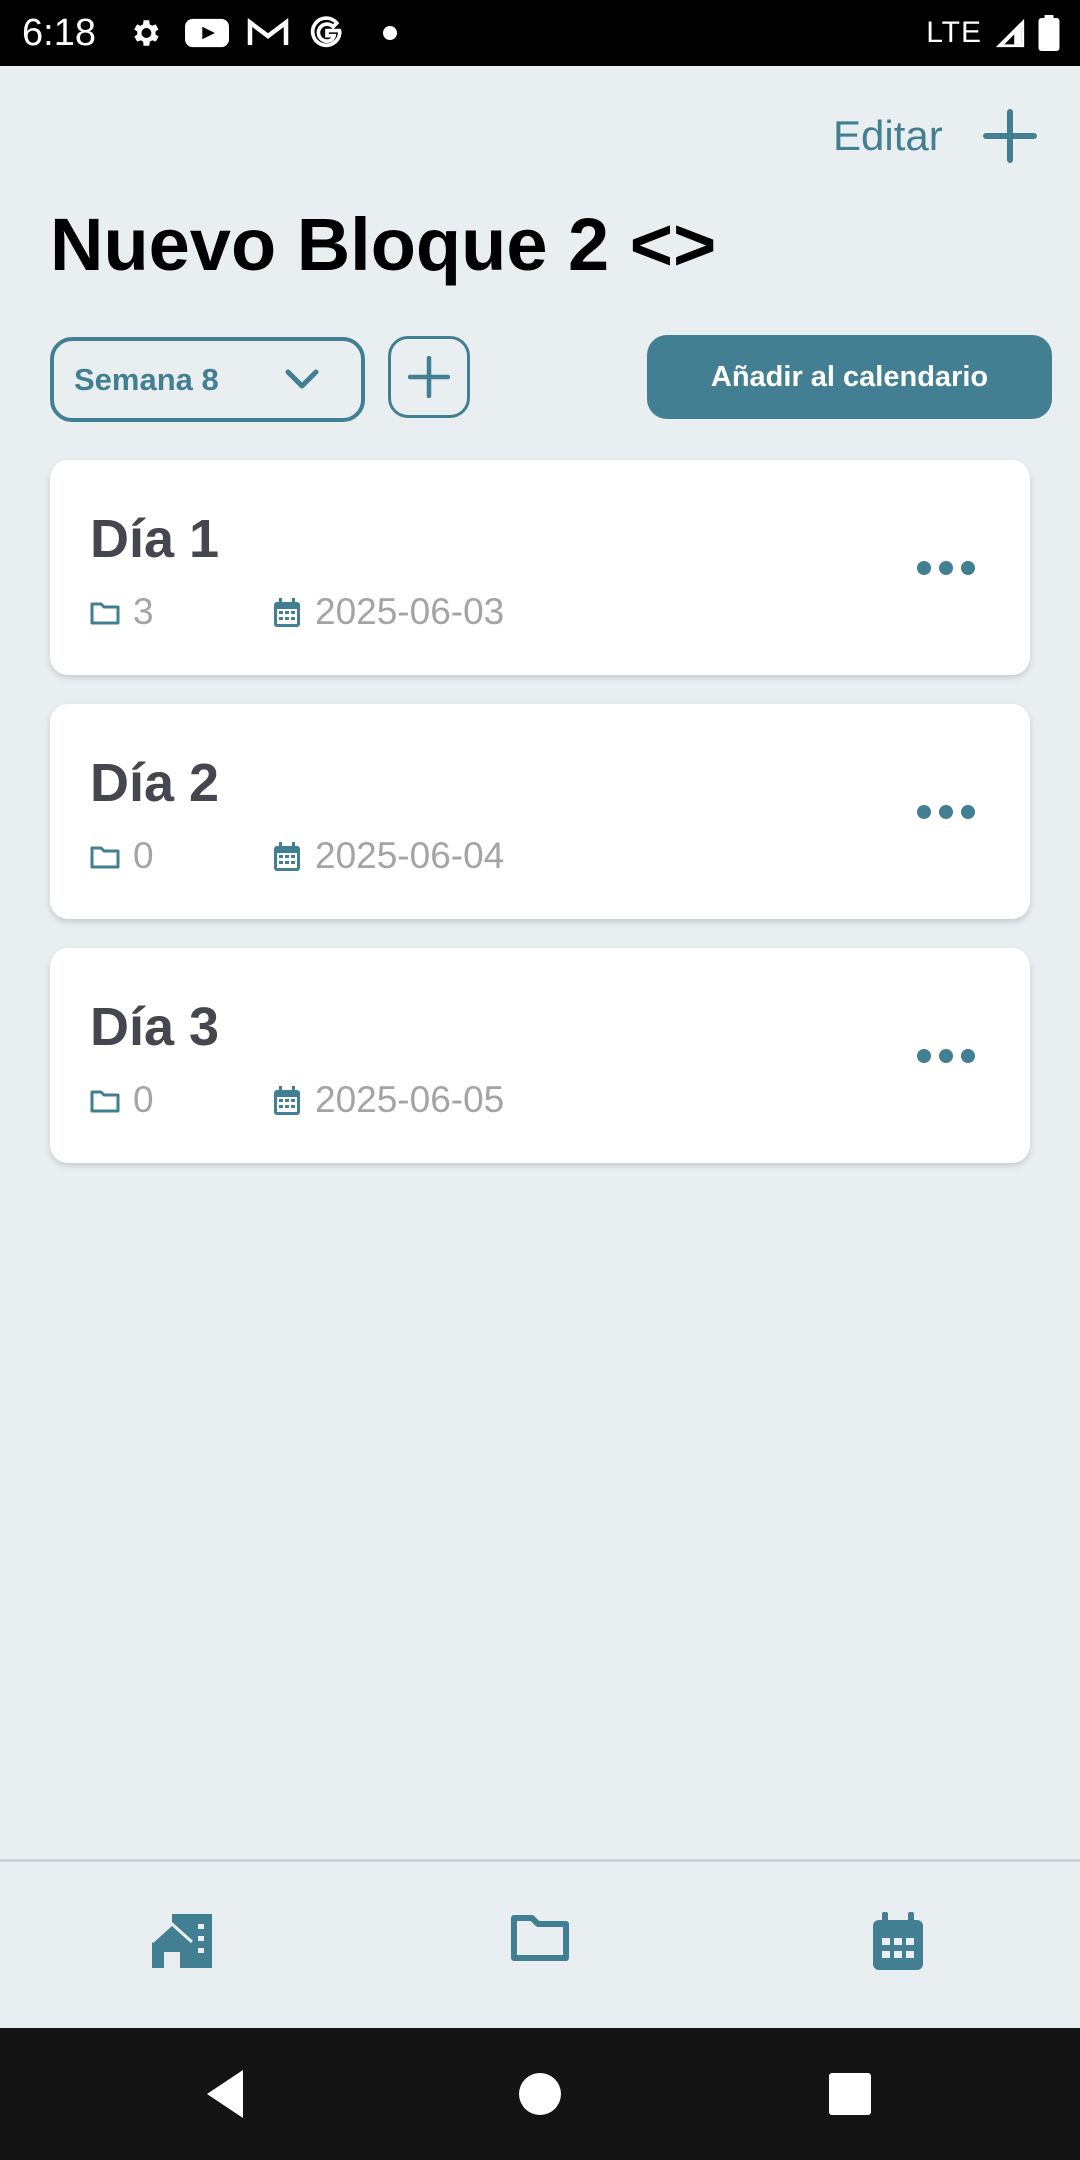  I want to click on folder-count: 3, so click(143, 611).